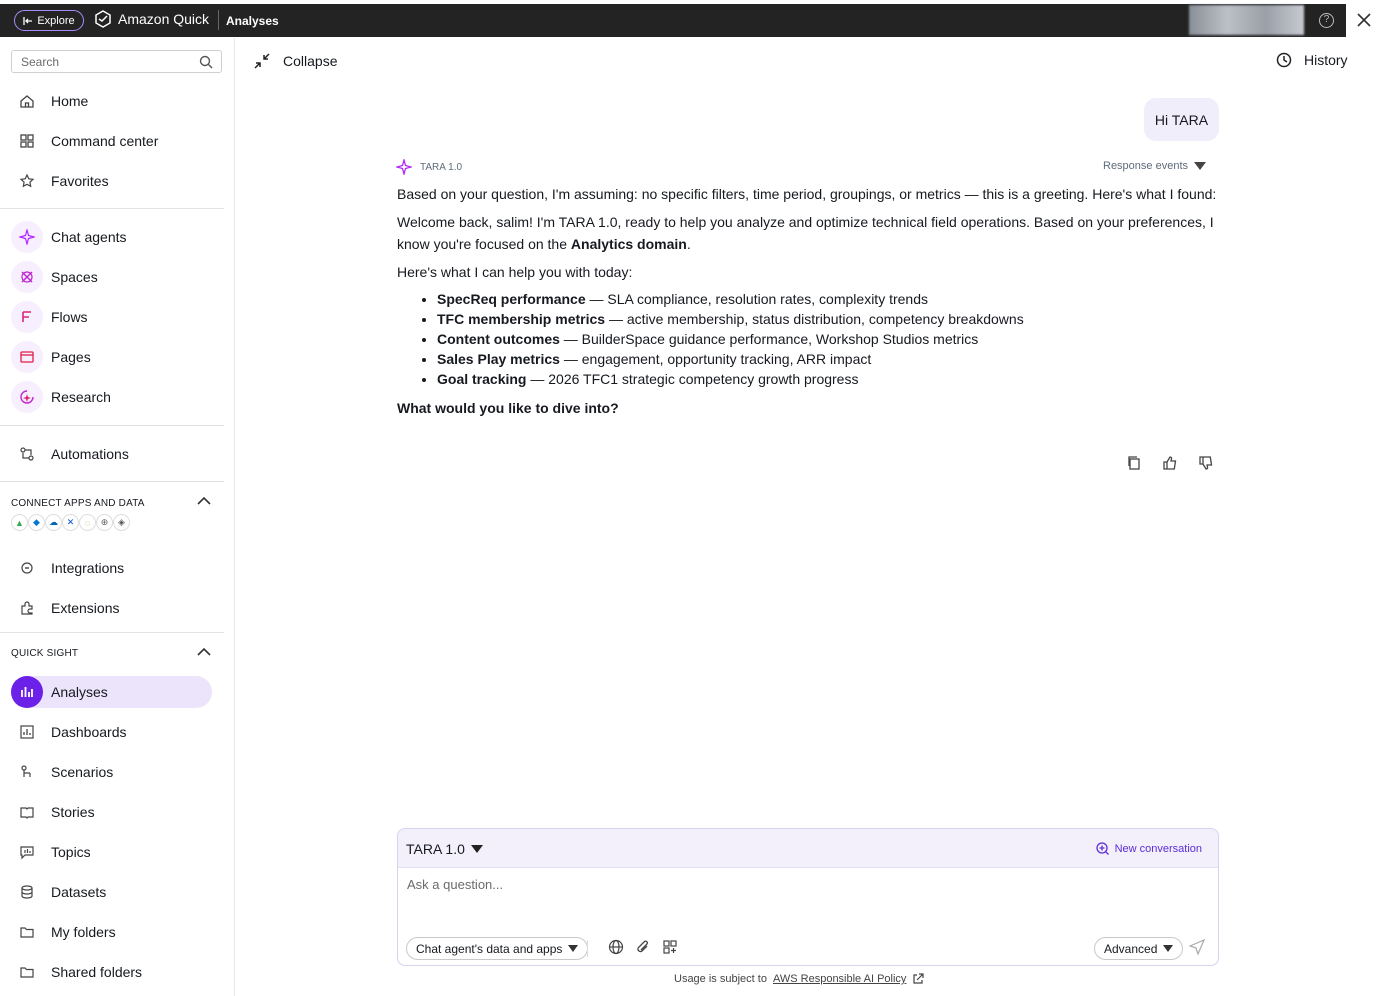 This screenshot has height=996, width=1380. Describe the element at coordinates (111, 608) in the screenshot. I see `nav-extensions: Extensions` at that location.